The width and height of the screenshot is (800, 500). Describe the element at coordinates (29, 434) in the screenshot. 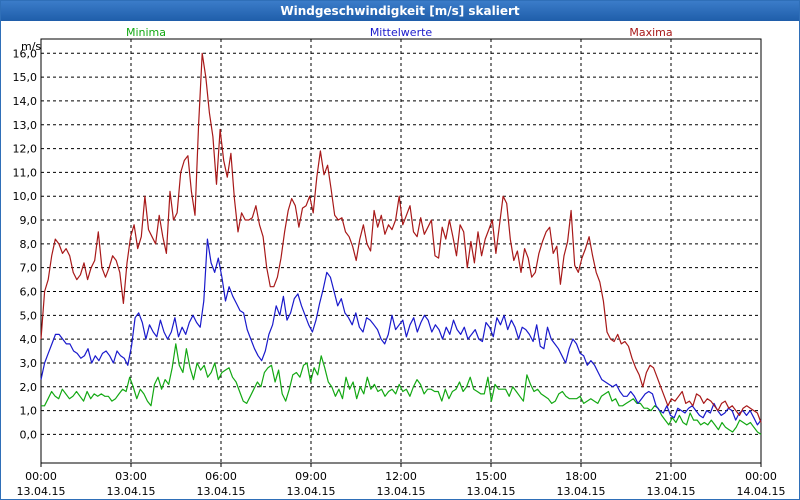

I see `y-tick-label: 0,0` at that location.